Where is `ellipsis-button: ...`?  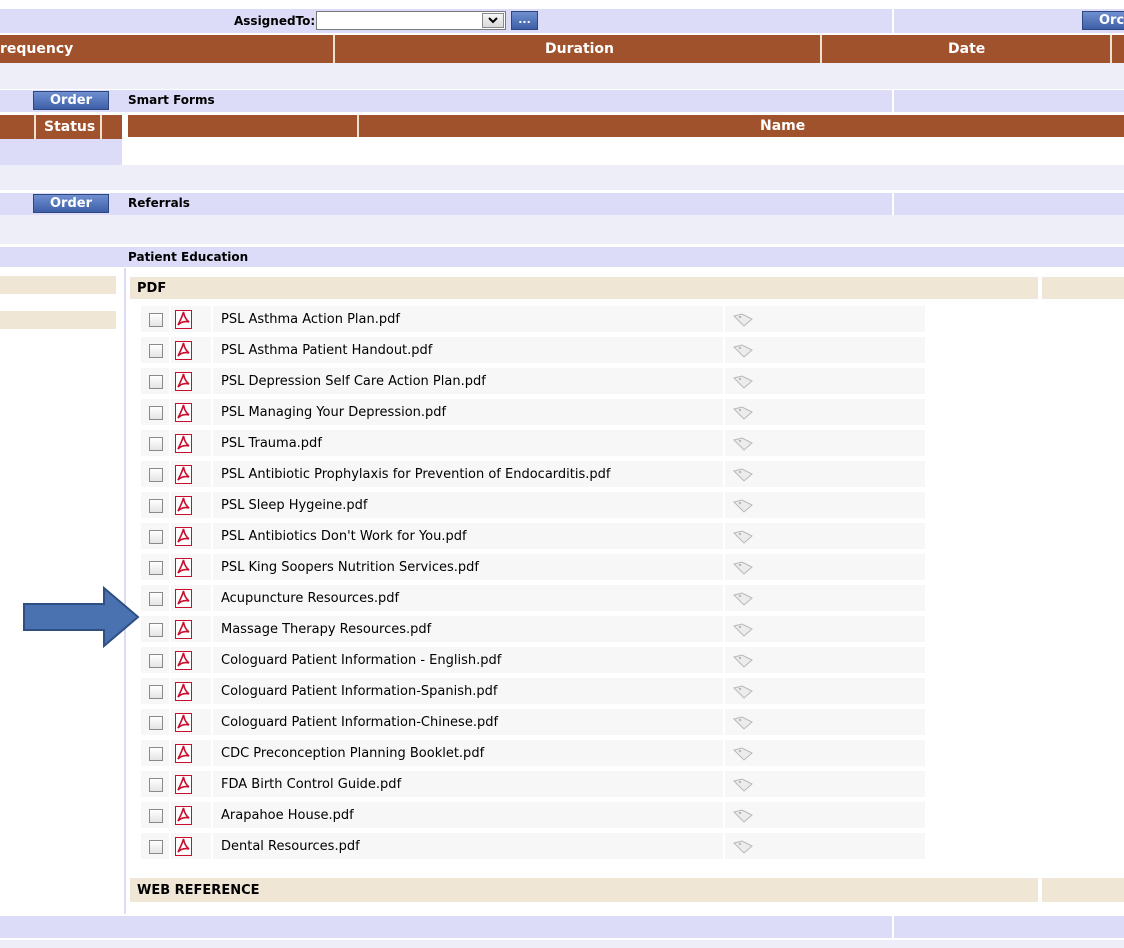 ellipsis-button: ... is located at coordinates (524, 20).